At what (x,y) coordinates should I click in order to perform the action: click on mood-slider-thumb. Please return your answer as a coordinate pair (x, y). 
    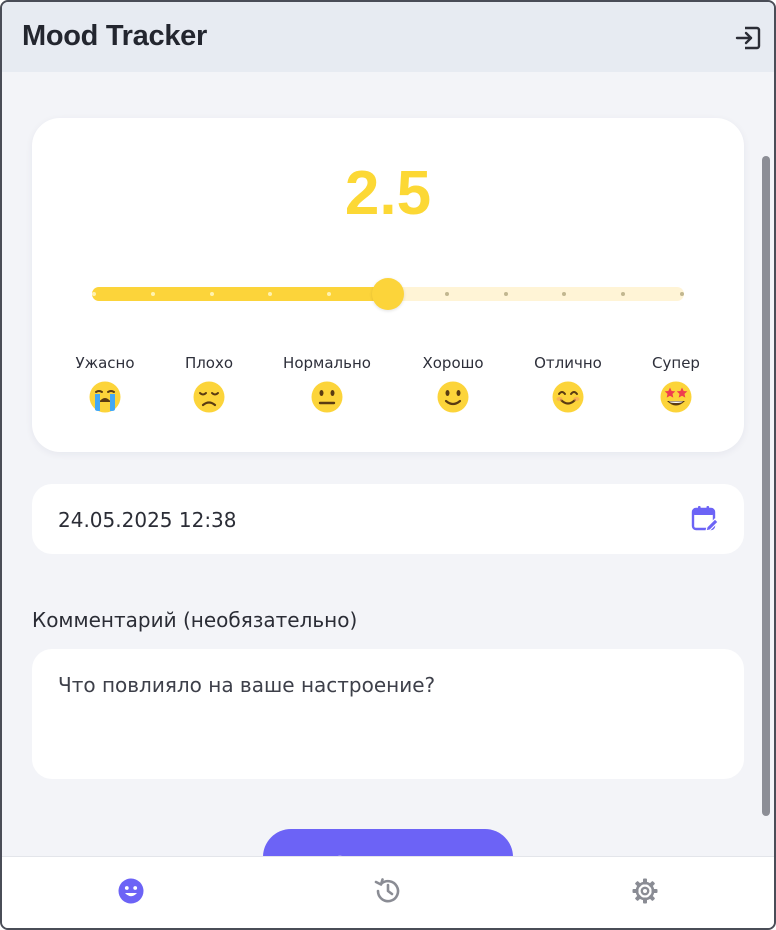
    Looking at the image, I should click on (388, 294).